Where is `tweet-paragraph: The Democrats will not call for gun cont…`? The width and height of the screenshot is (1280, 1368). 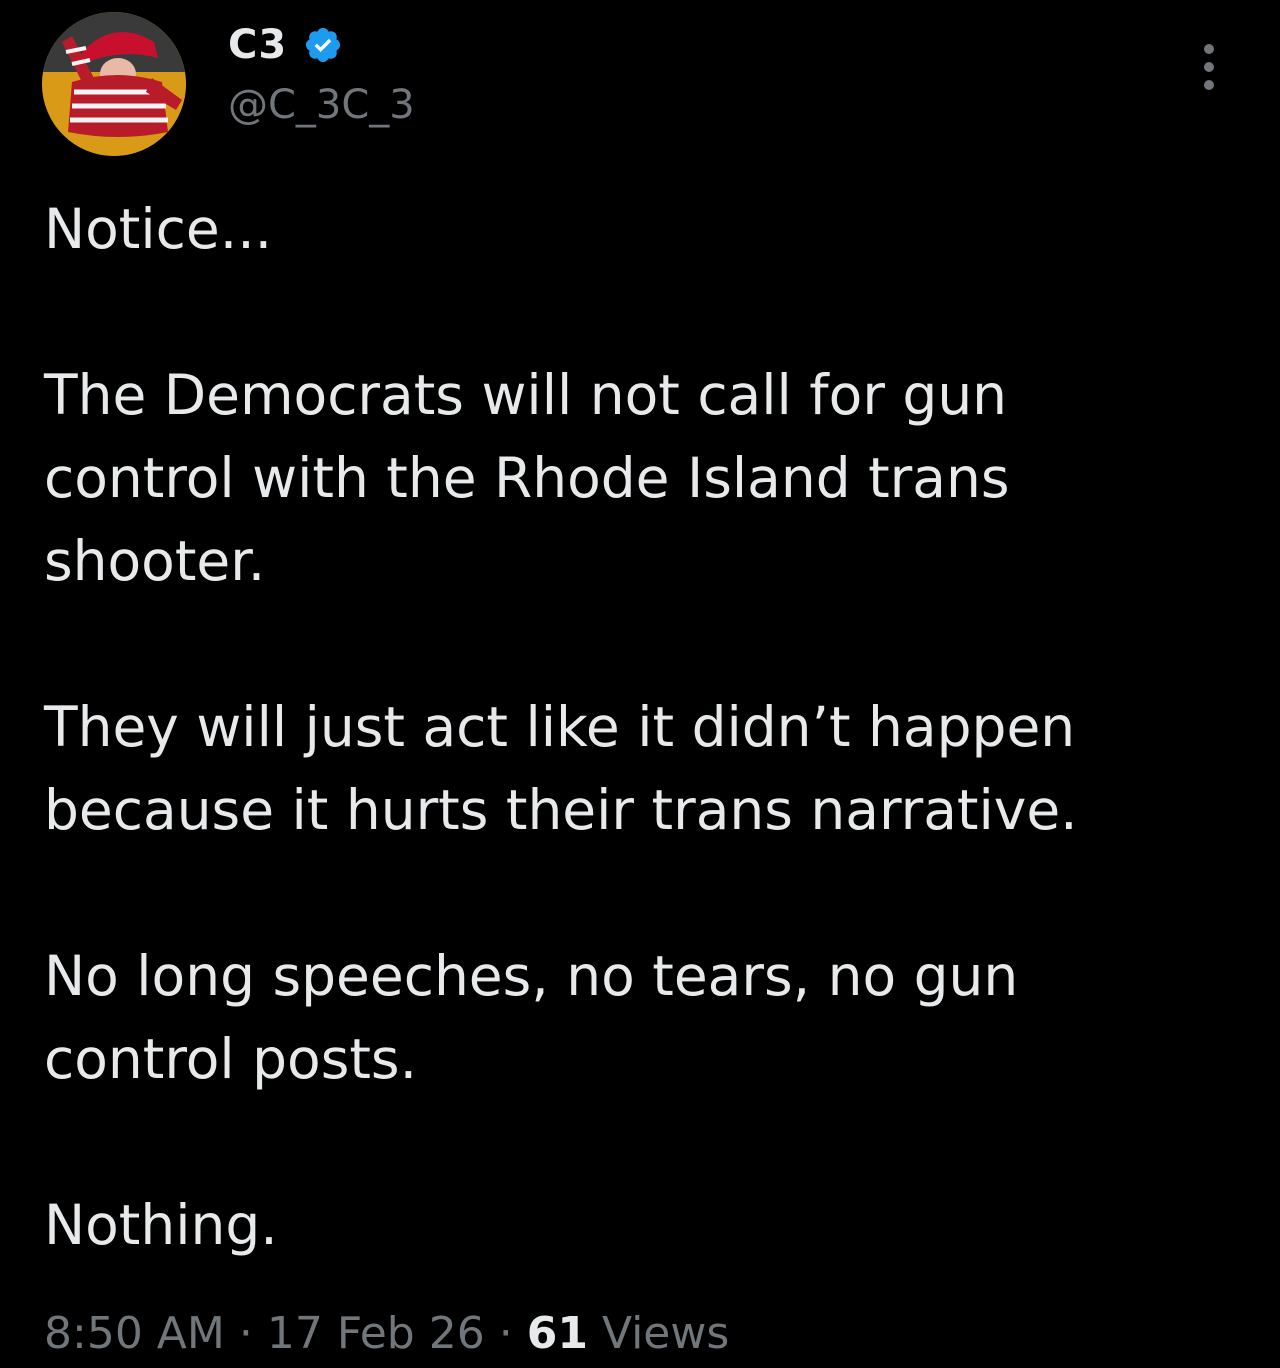 tweet-paragraph: The Democrats will not call for gun cont… is located at coordinates (527, 478).